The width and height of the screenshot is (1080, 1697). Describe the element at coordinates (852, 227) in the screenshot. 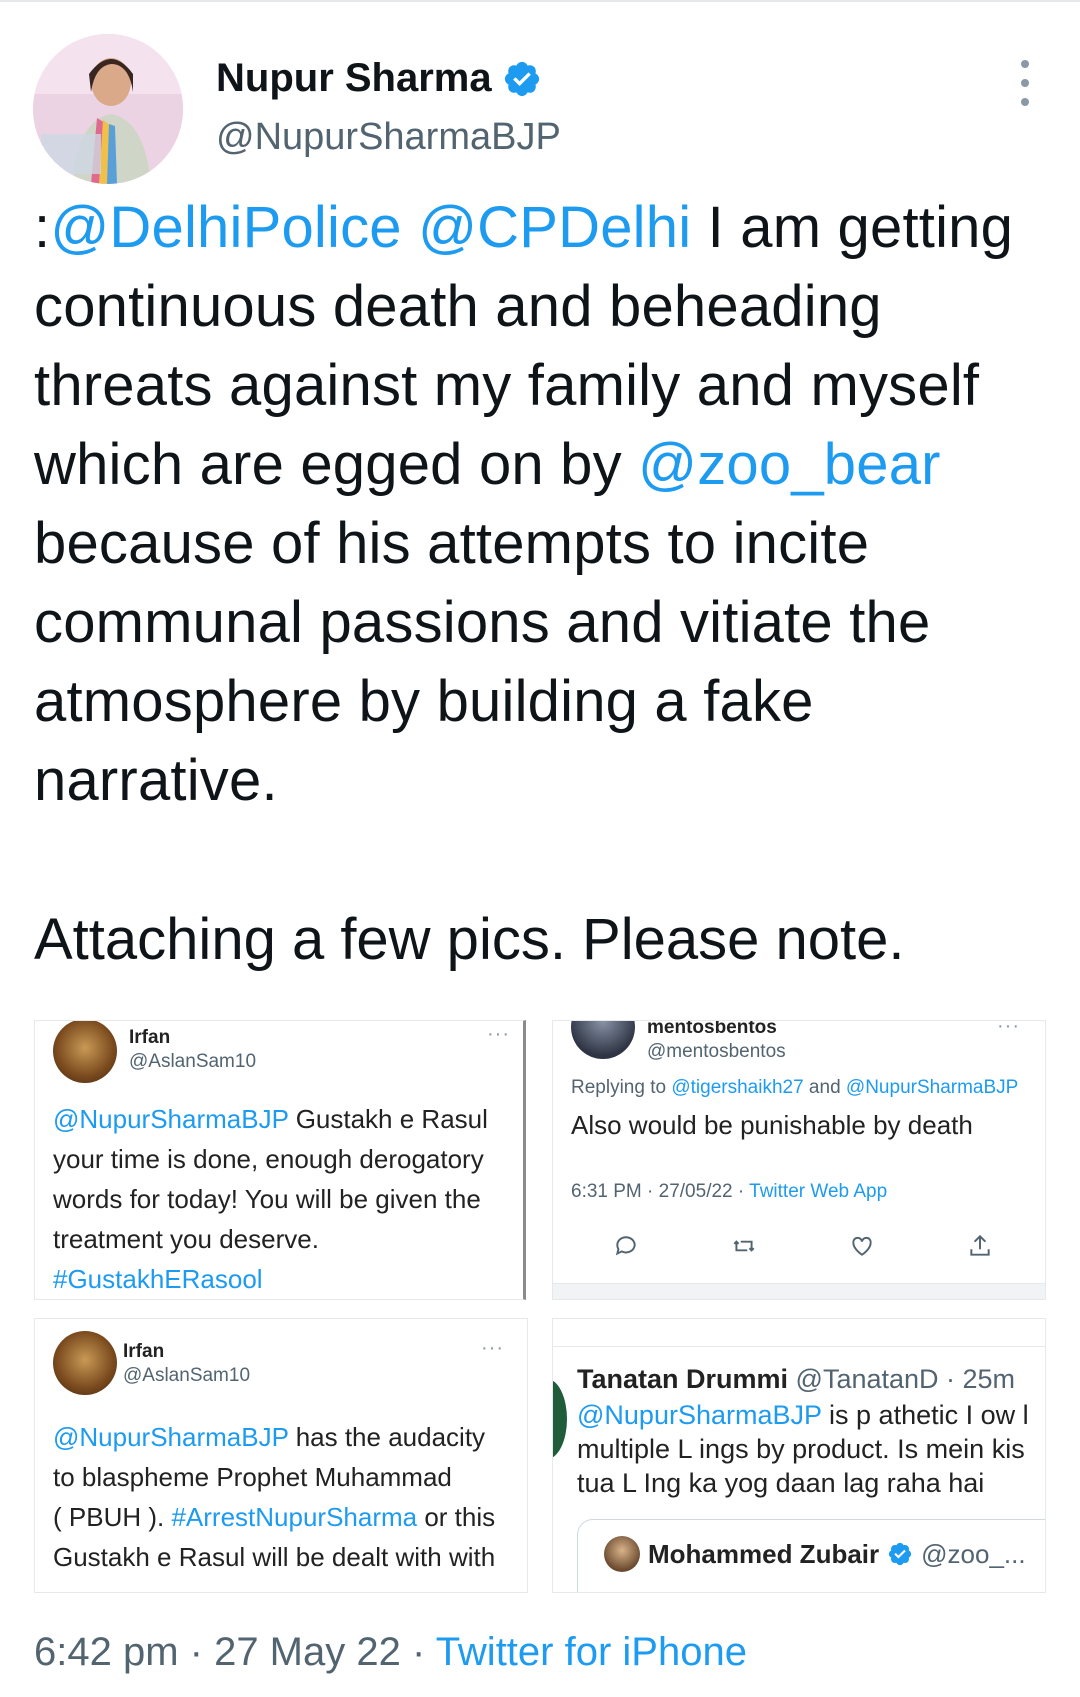

I see `text-segment: I am getting` at that location.